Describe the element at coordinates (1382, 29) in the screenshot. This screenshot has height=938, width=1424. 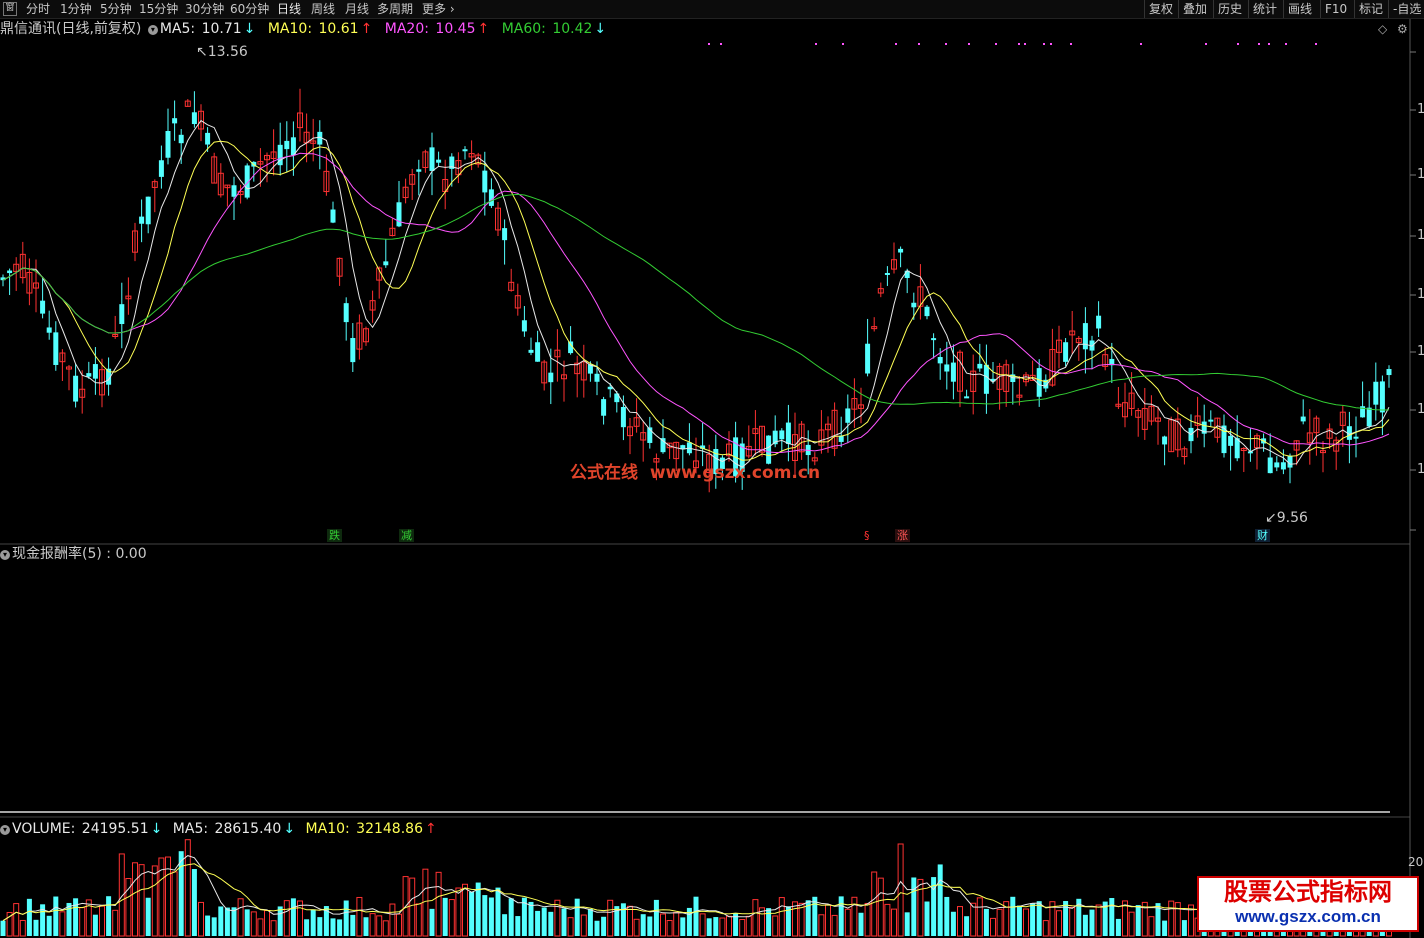
I see `diamond-icon: ◇` at that location.